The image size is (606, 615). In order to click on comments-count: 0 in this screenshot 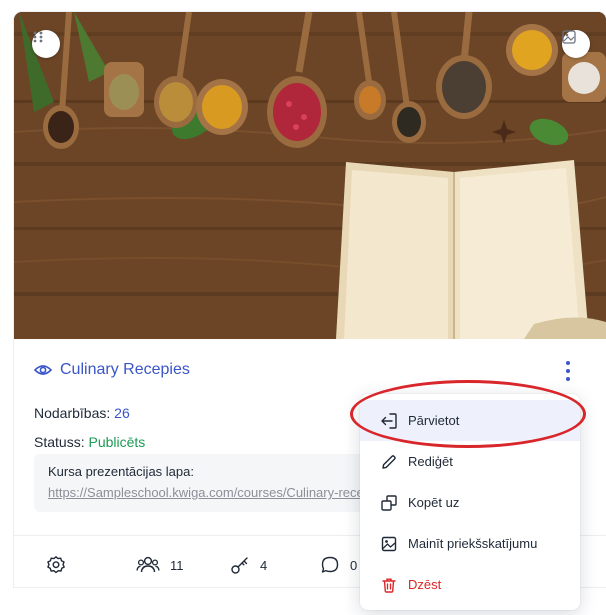, I will do `click(354, 565)`.